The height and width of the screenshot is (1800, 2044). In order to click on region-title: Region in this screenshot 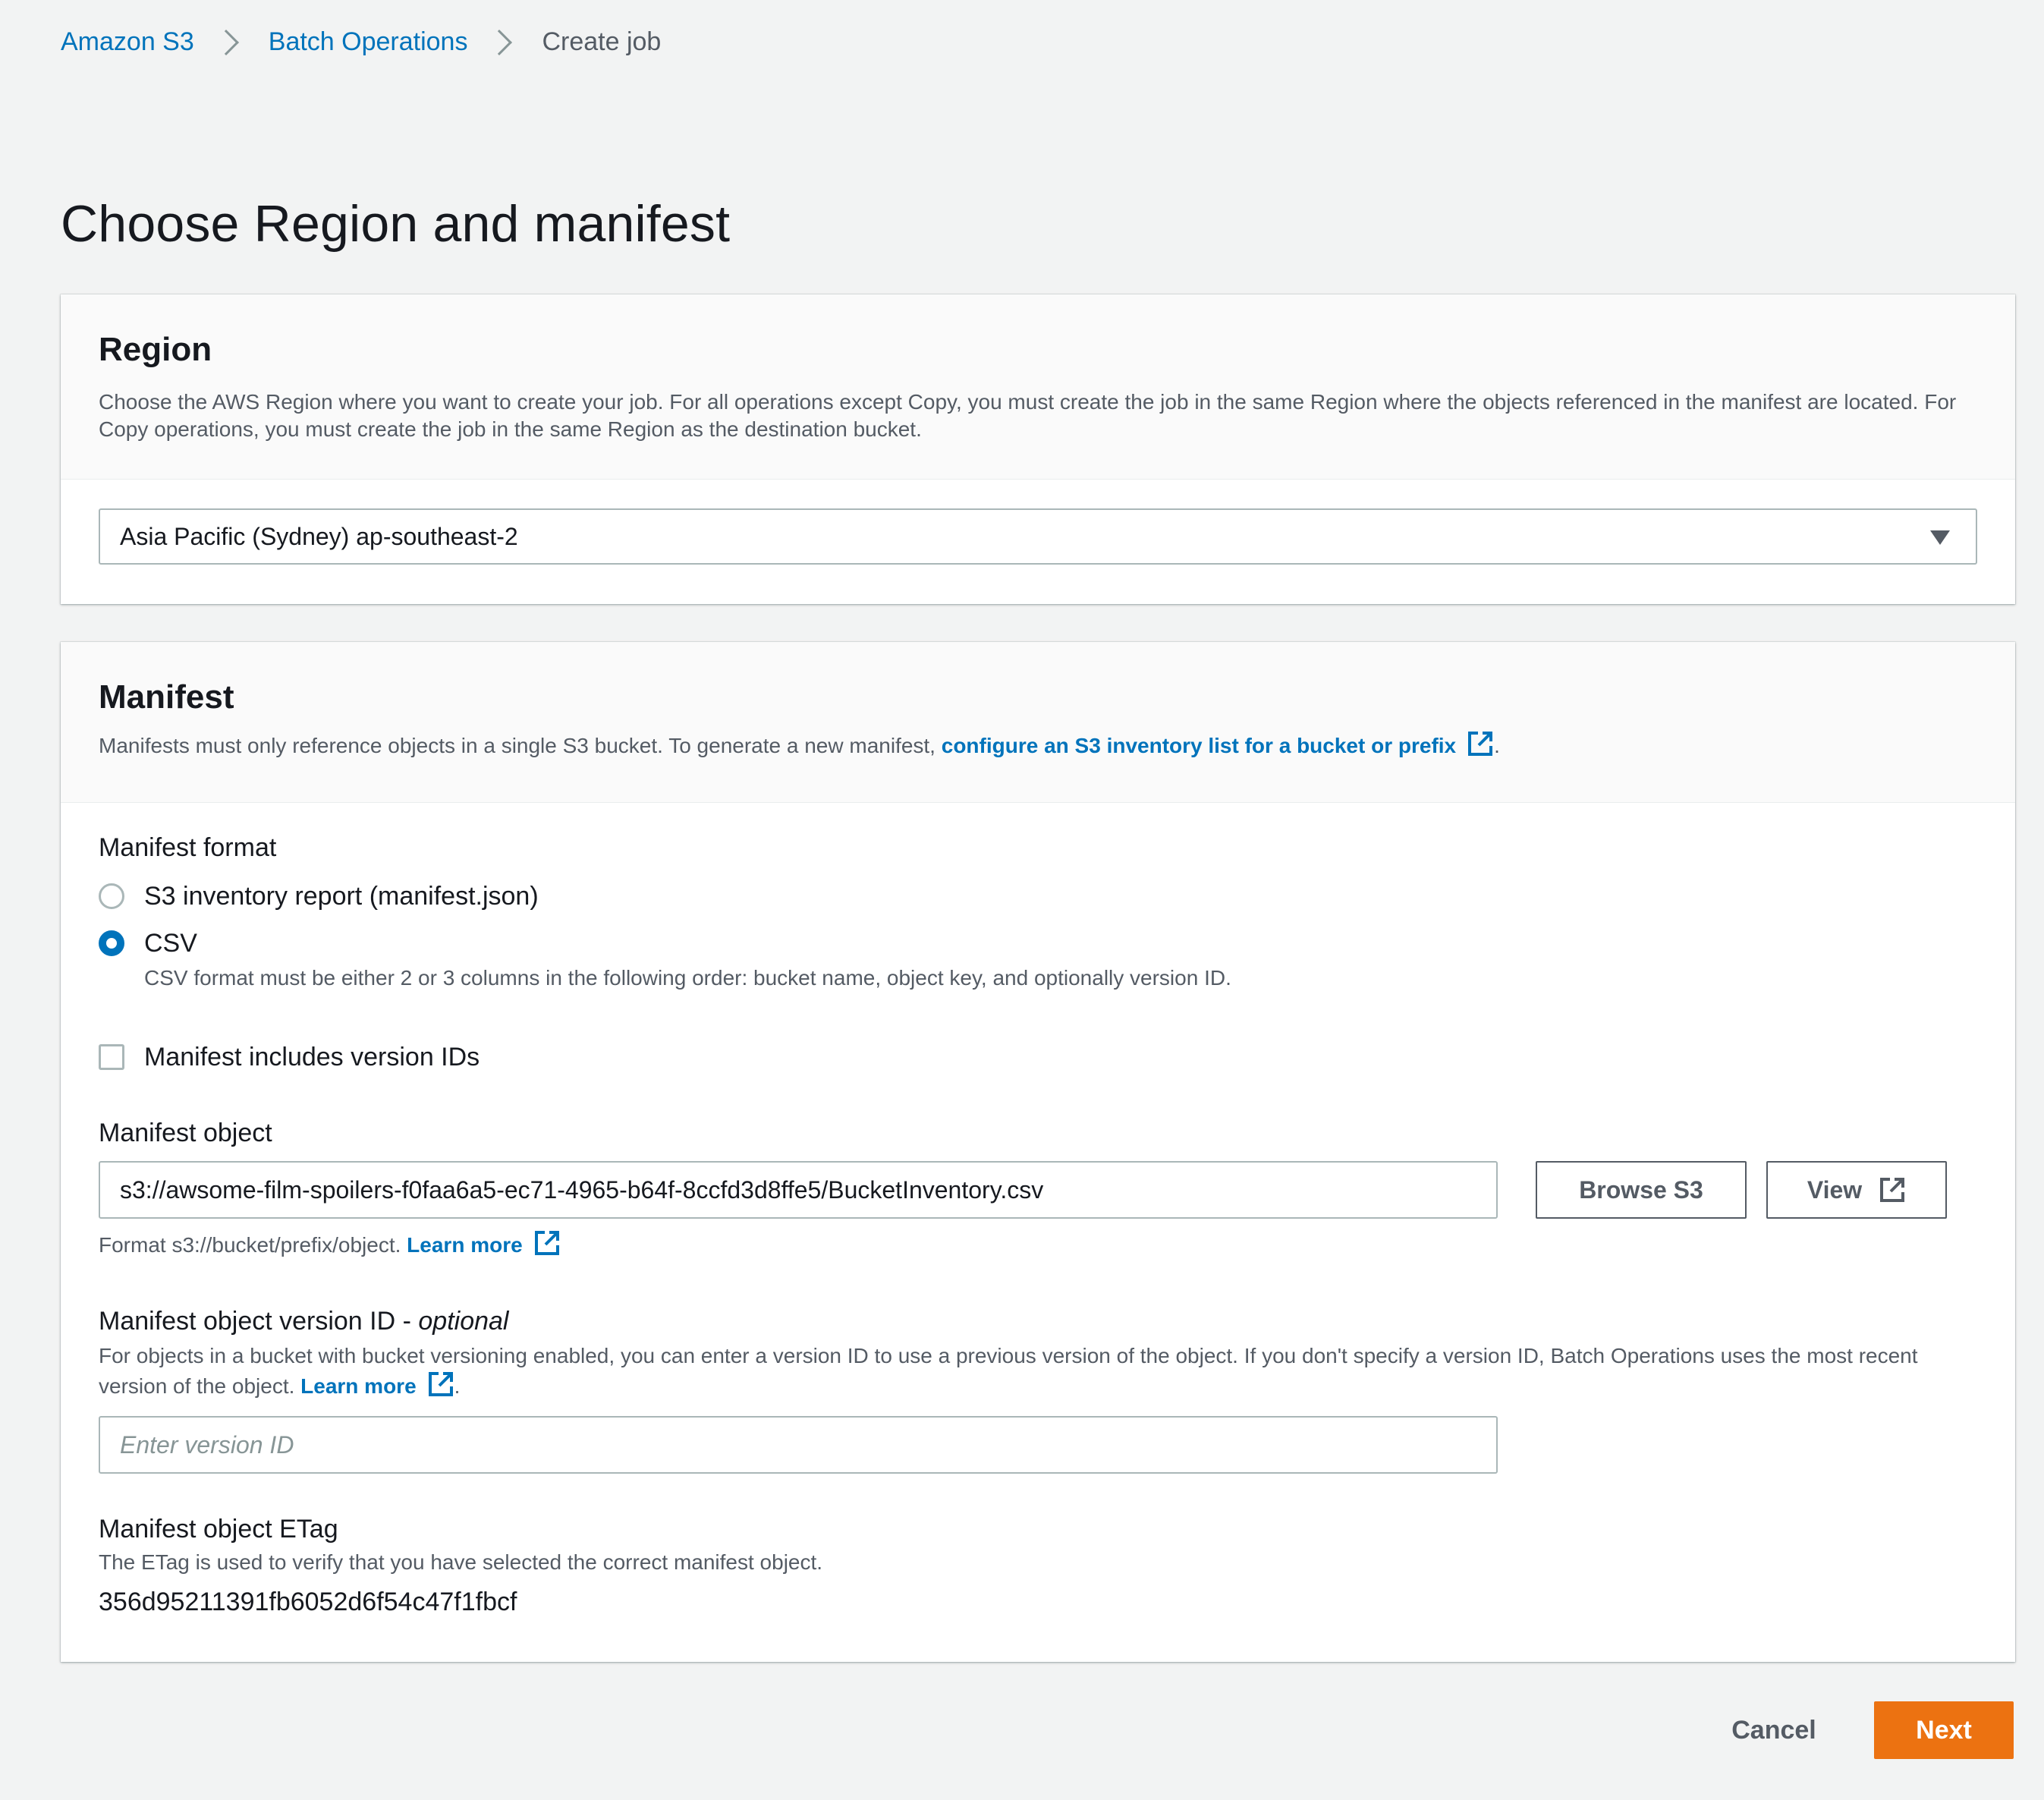, I will do `click(156, 349)`.